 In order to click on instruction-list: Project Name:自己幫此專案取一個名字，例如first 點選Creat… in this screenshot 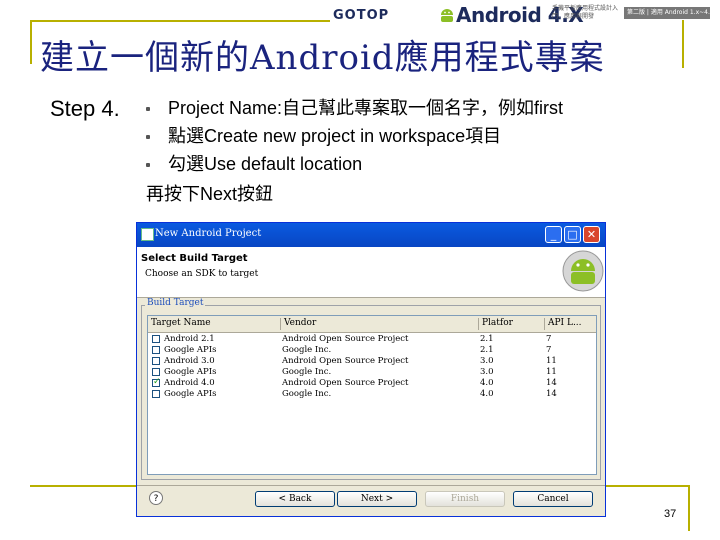, I will do `click(354, 137)`.